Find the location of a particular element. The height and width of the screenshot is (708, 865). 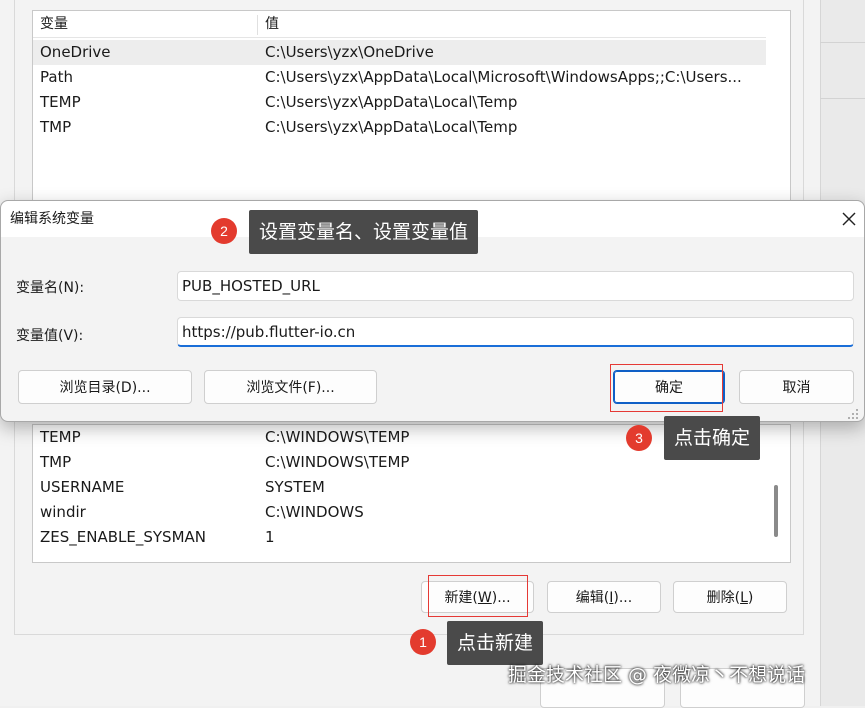

variable-name: USERNAME is located at coordinates (82, 487).